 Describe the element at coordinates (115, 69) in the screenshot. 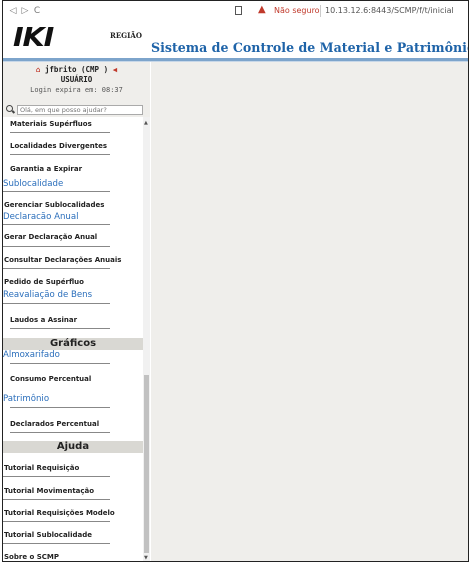

I see `logout-icon: ◀` at that location.